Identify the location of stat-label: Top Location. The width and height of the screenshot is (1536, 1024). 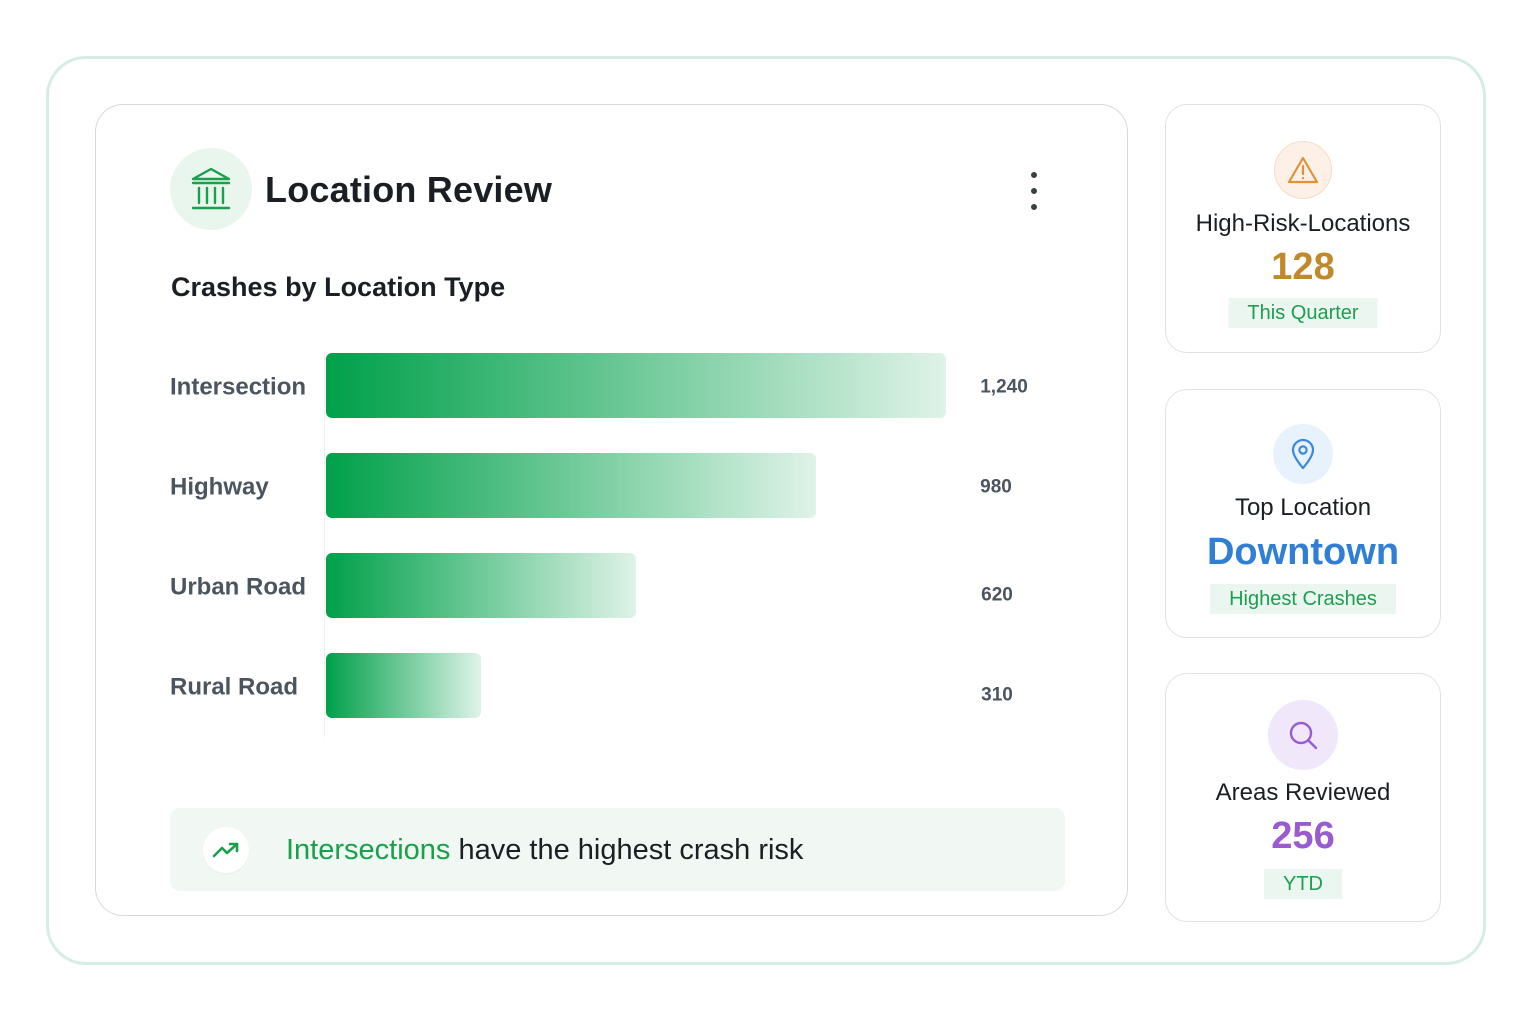
(1303, 507).